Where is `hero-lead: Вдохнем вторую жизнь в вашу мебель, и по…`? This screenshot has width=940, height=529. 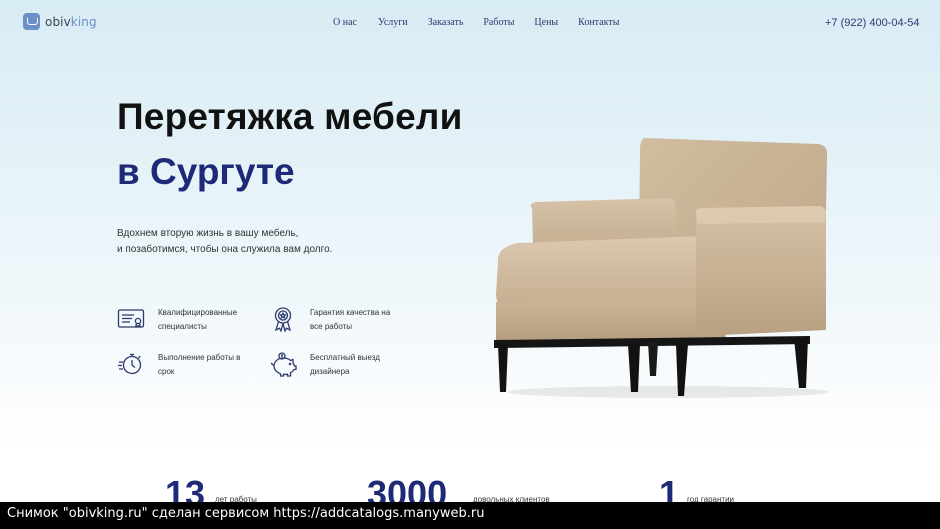
hero-lead: Вдохнем вторую жизнь в вашу мебель, и по… is located at coordinates (224, 242).